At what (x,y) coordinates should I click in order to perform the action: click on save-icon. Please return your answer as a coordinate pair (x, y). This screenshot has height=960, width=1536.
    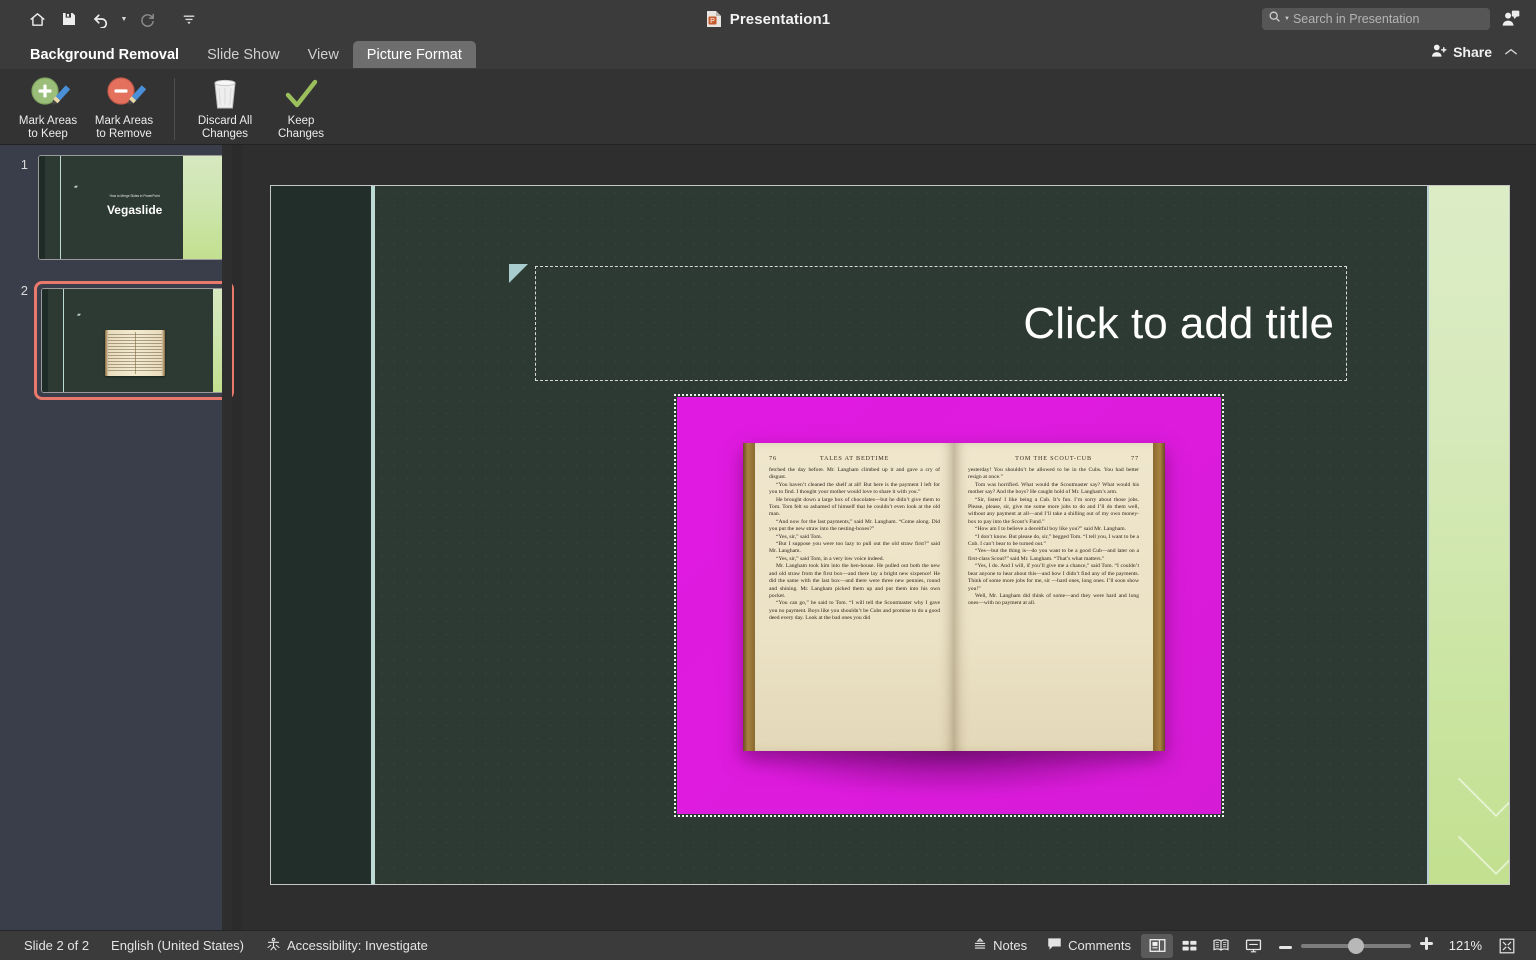
    Looking at the image, I should click on (69, 19).